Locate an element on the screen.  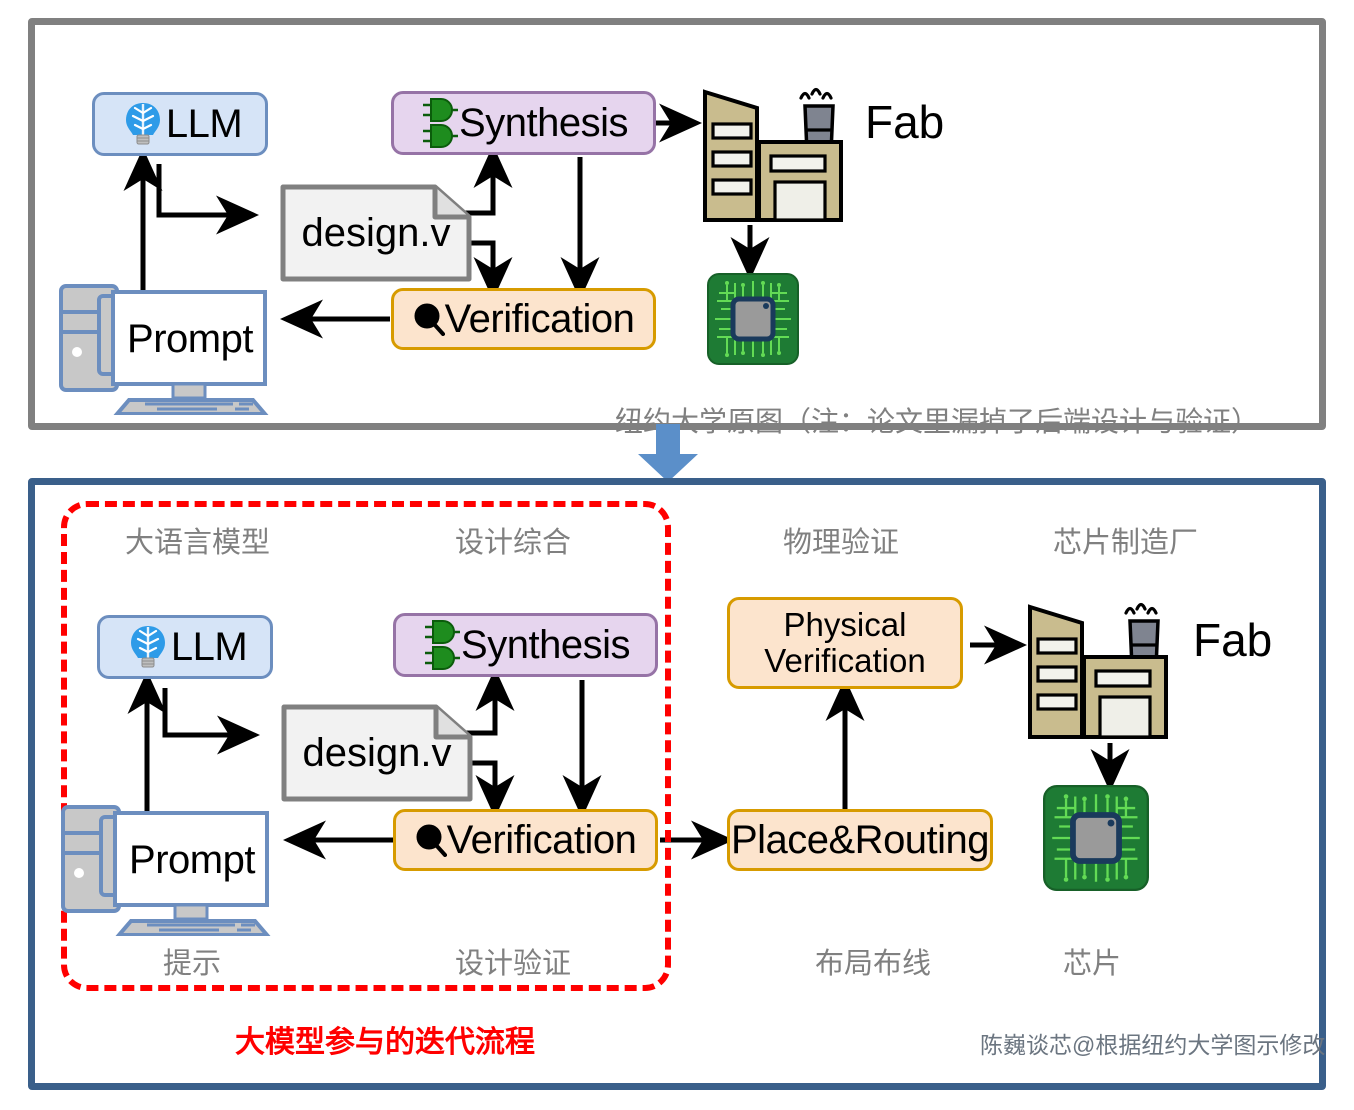
node-prompt-bottom: Prompt is located at coordinates (173, 868).